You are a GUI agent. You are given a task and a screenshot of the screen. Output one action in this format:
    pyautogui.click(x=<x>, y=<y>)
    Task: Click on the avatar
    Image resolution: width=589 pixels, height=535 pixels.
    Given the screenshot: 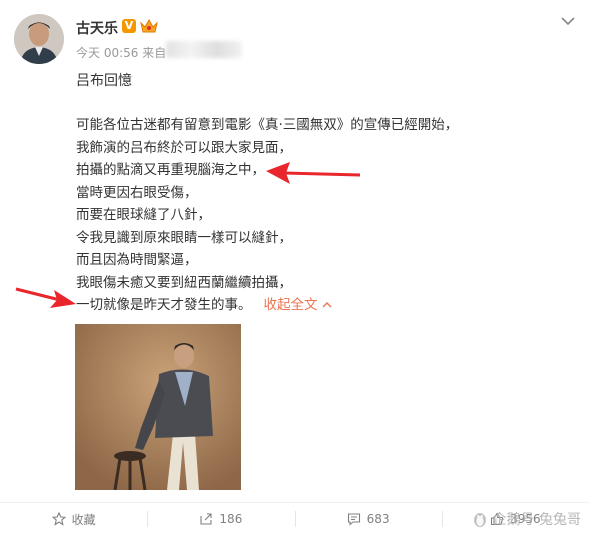 What is the action you would take?
    pyautogui.click(x=39, y=39)
    